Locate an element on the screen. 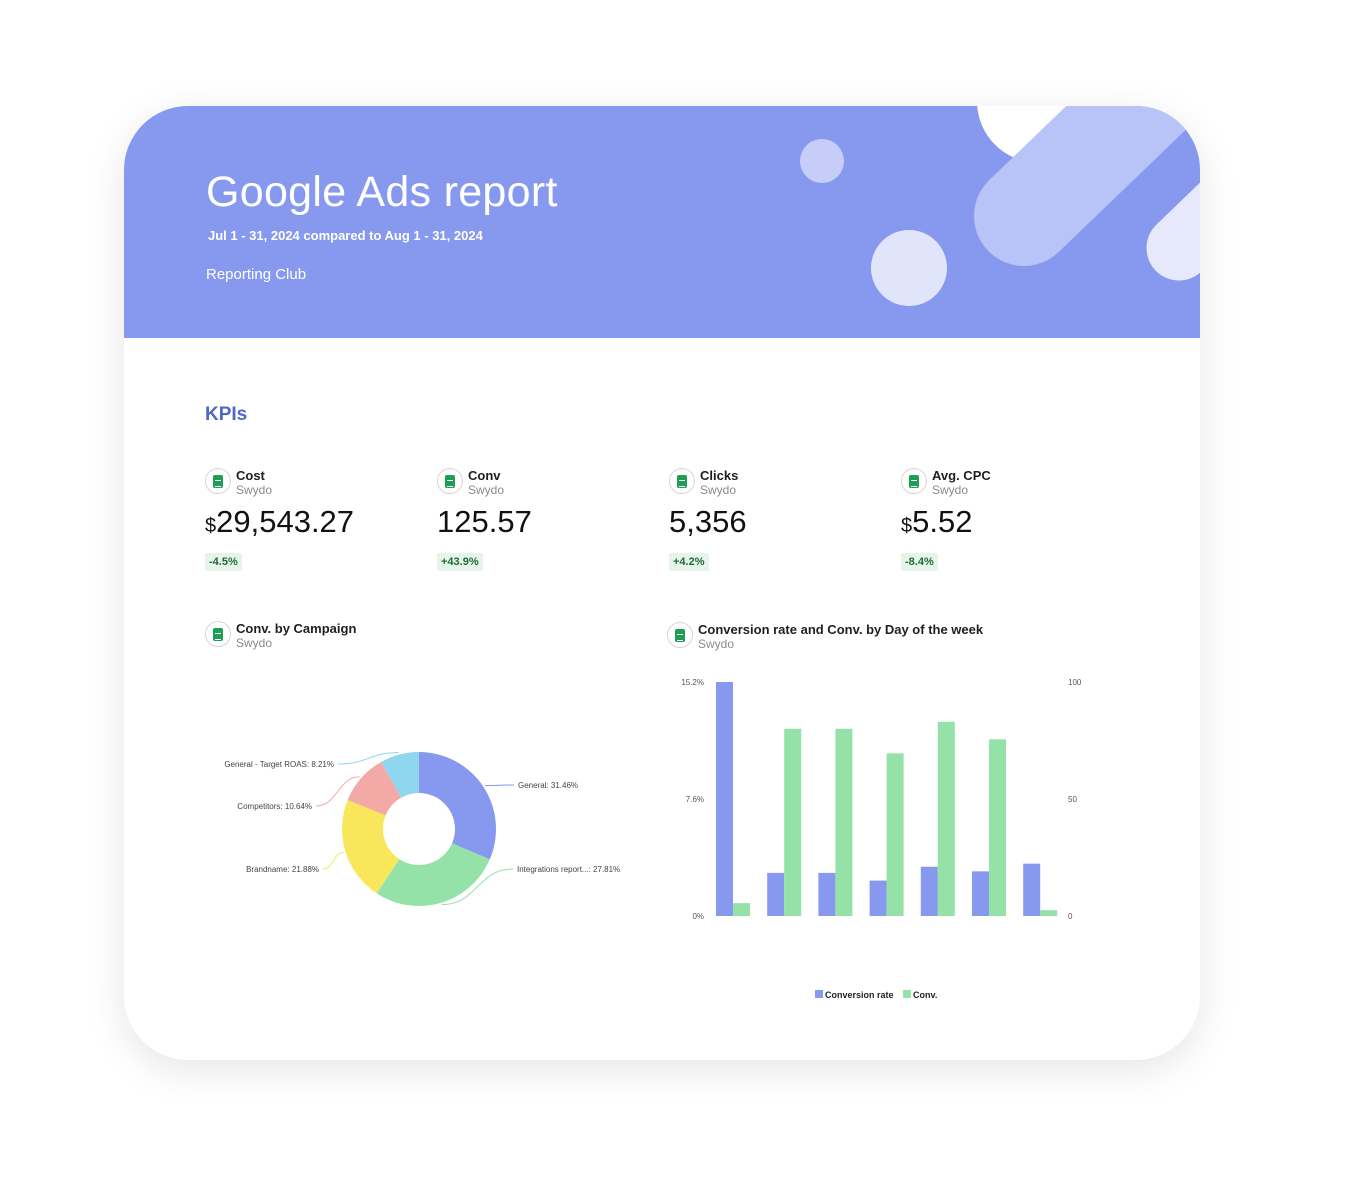 The image size is (1348, 1196). legend-label: Conv. is located at coordinates (925, 995).